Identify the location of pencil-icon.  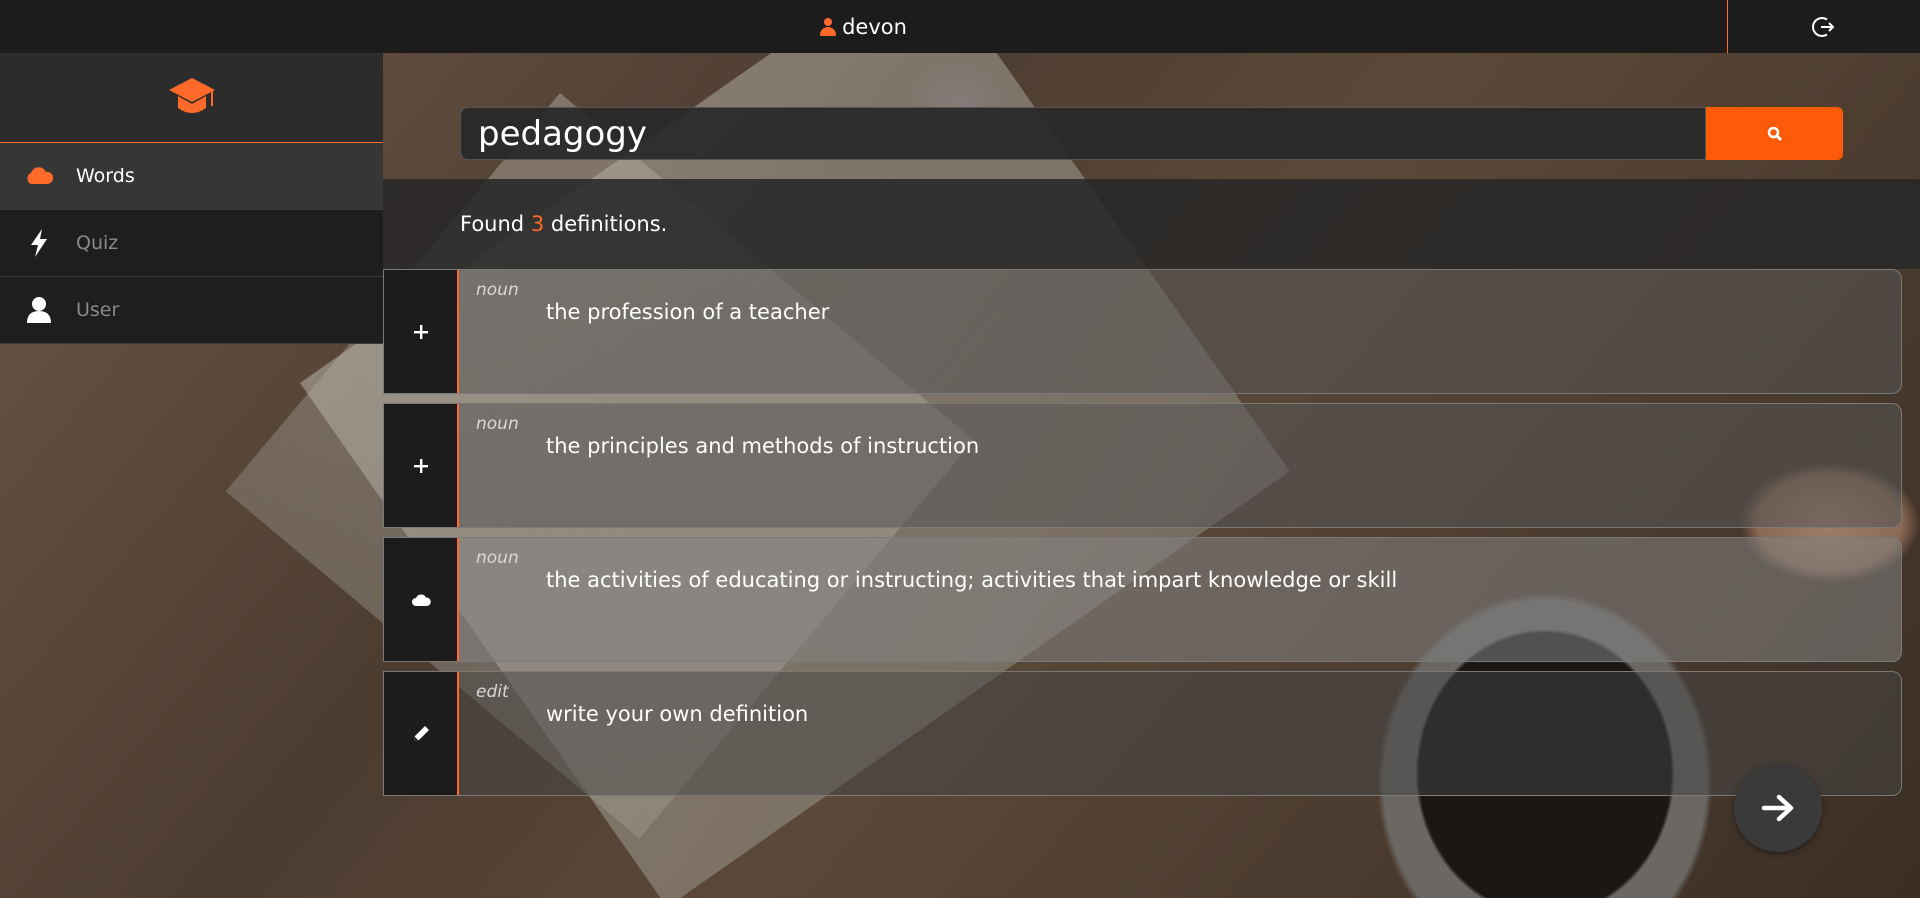
(421, 733).